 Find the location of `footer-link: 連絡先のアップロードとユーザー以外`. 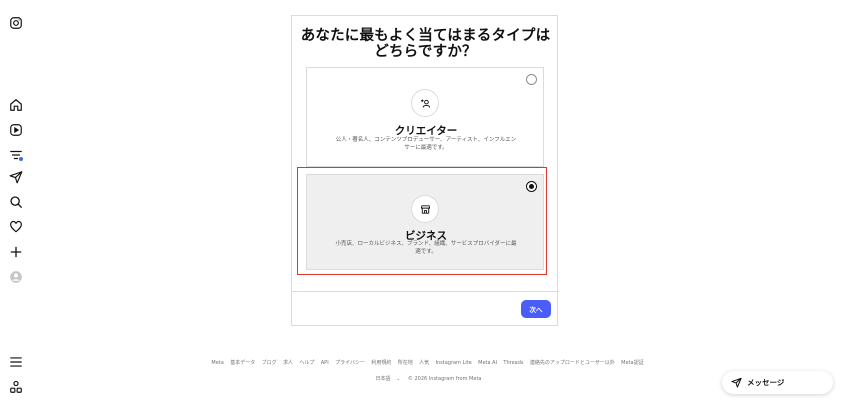

footer-link: 連絡先のアップロードとユーザー以外 is located at coordinates (572, 363).